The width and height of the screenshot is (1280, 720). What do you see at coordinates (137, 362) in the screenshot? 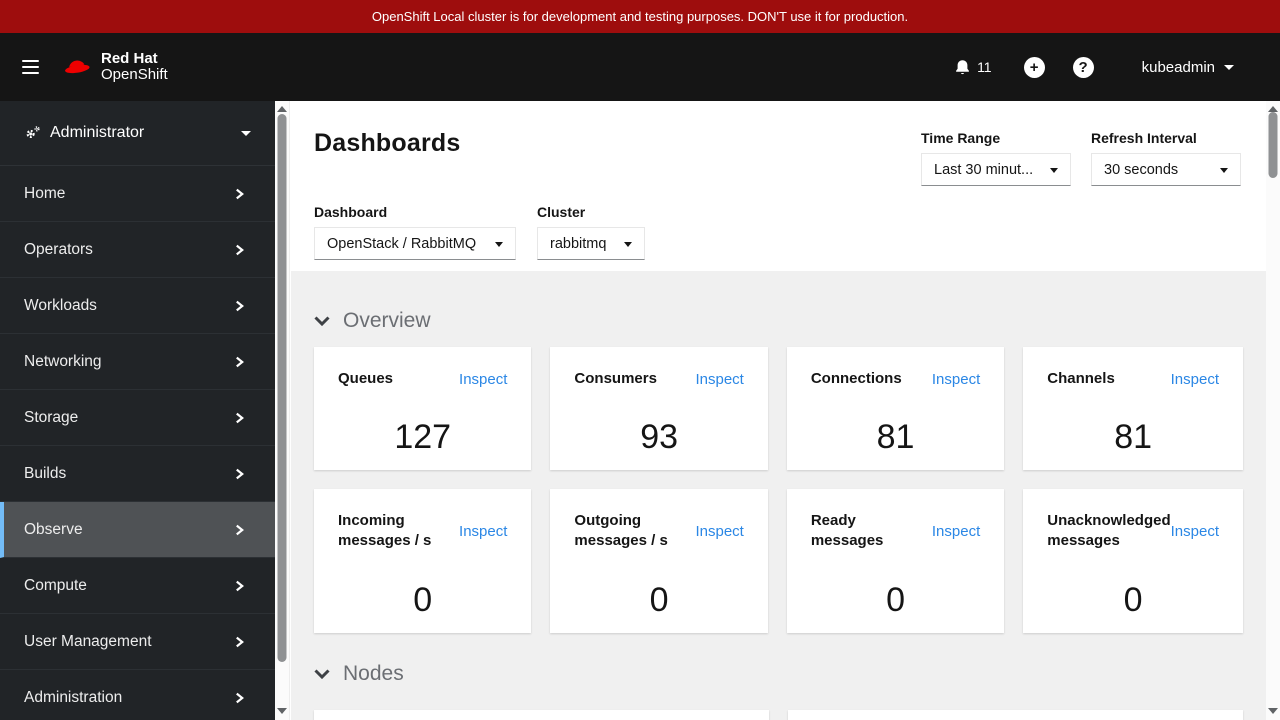
I see `sidebar-item-networking: Networking` at bounding box center [137, 362].